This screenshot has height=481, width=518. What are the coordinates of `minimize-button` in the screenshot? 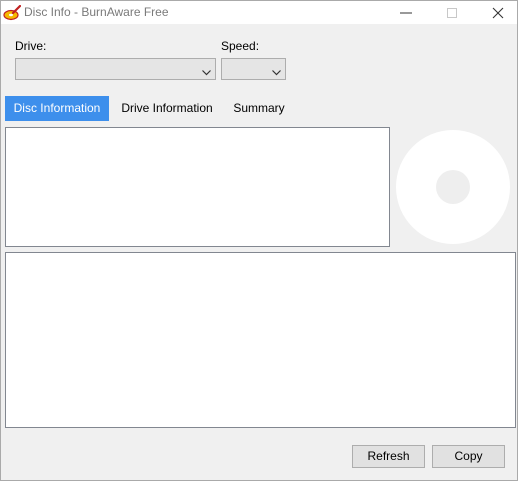 It's located at (406, 12).